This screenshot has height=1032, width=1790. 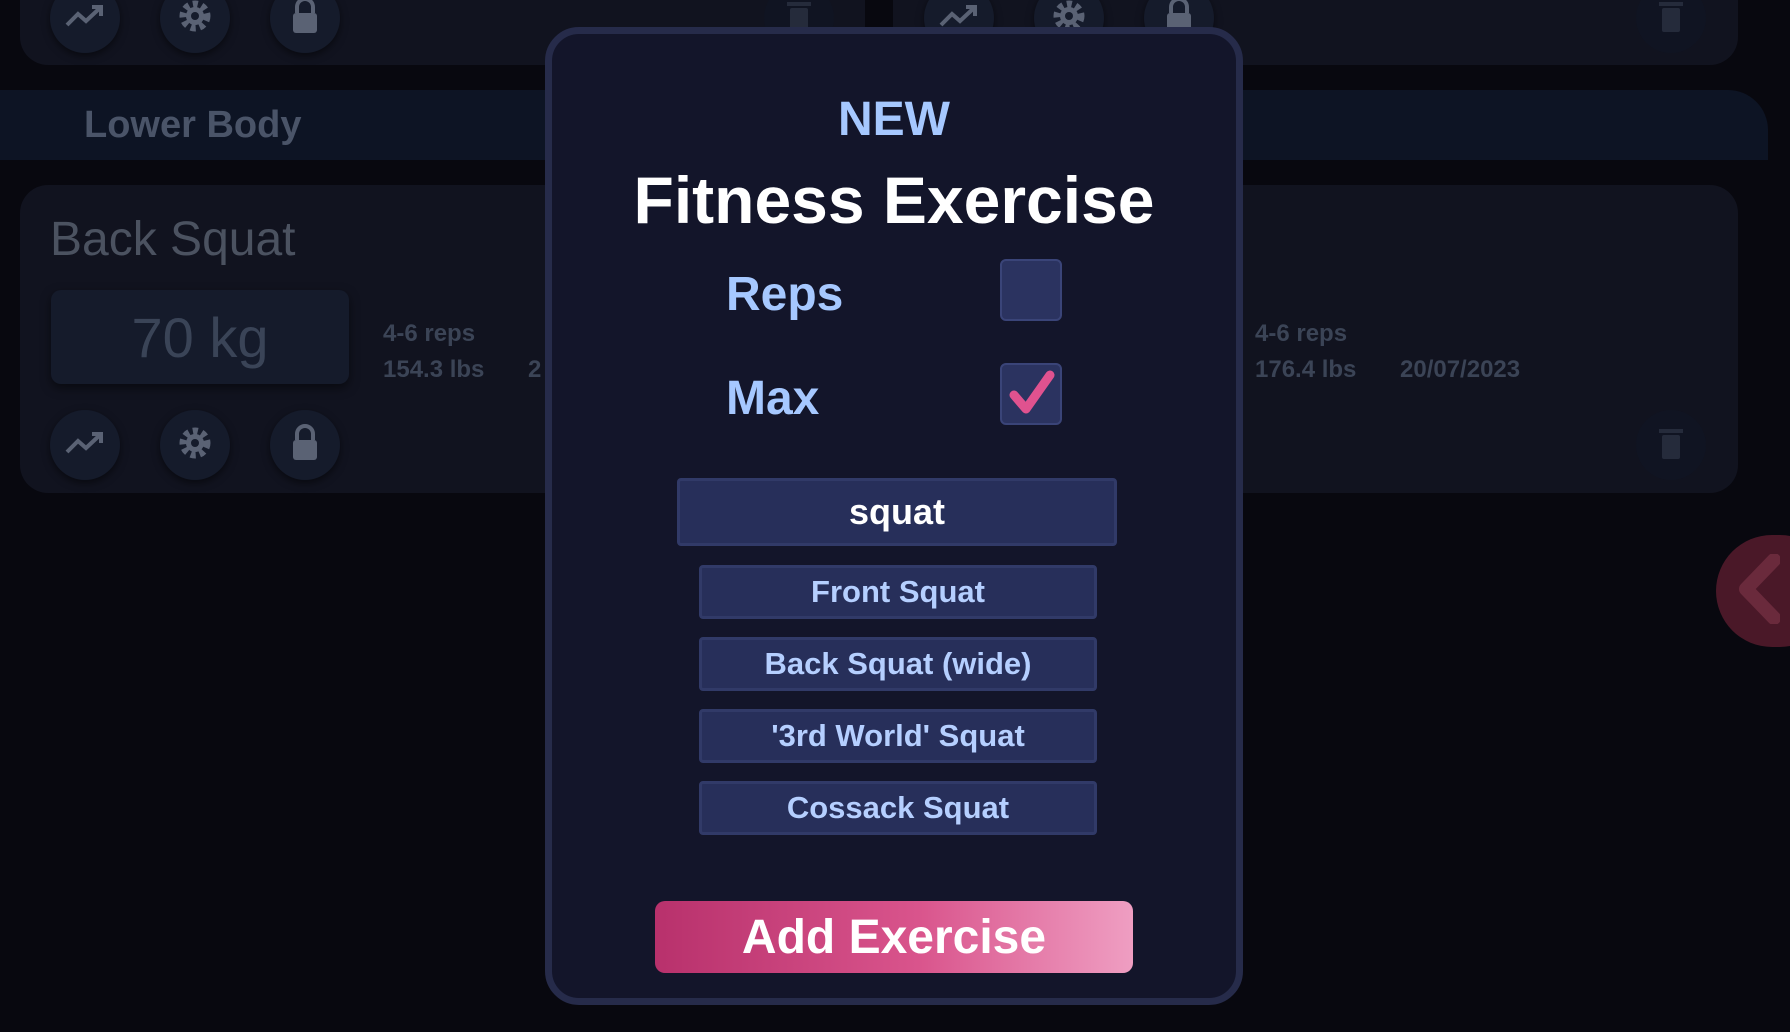 I want to click on suggestion-item: Cossack Squat, so click(x=898, y=808).